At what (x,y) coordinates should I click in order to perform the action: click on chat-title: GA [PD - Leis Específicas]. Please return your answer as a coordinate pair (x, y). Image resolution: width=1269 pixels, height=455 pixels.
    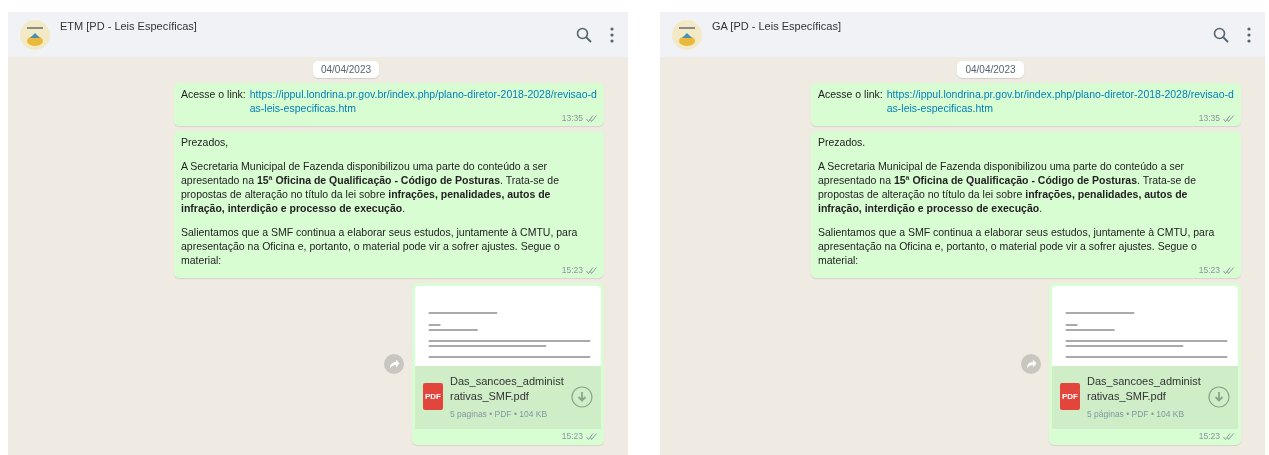
    Looking at the image, I should click on (776, 26).